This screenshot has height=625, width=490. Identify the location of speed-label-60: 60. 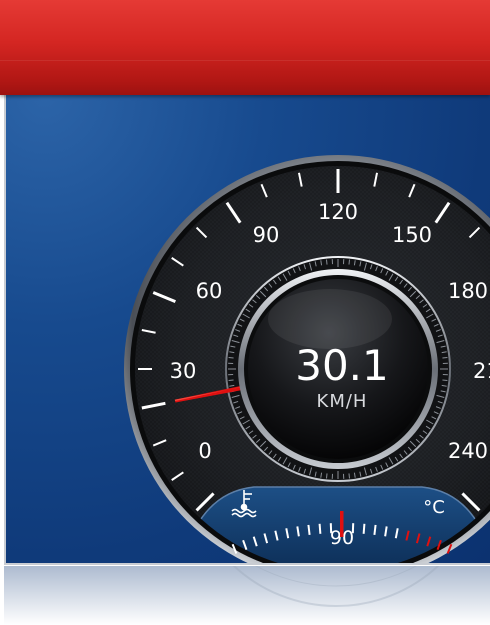
(209, 291).